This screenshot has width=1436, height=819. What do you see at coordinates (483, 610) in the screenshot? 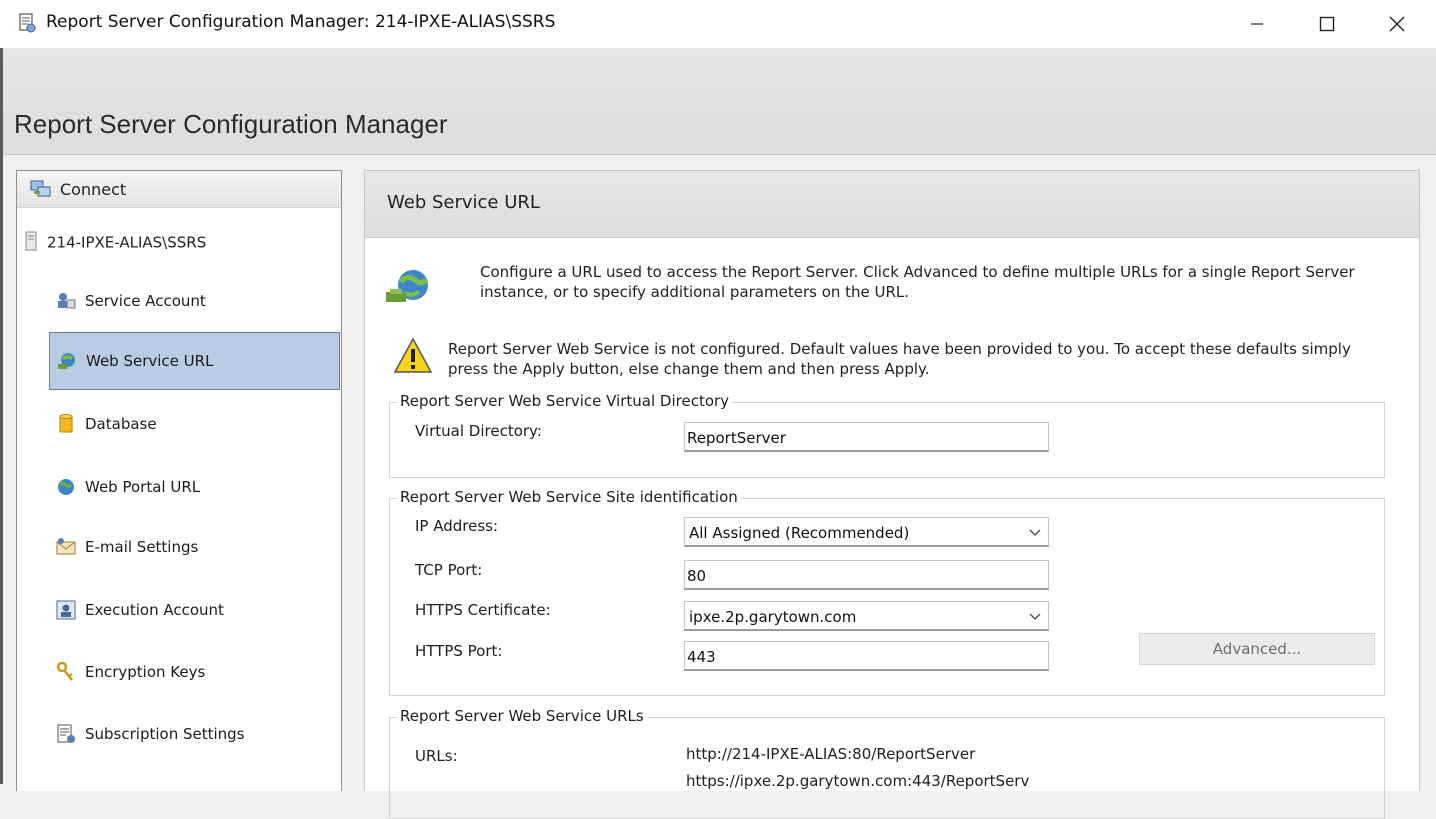
I see `https-certificate-label: HTTPS Certificate:` at bounding box center [483, 610].